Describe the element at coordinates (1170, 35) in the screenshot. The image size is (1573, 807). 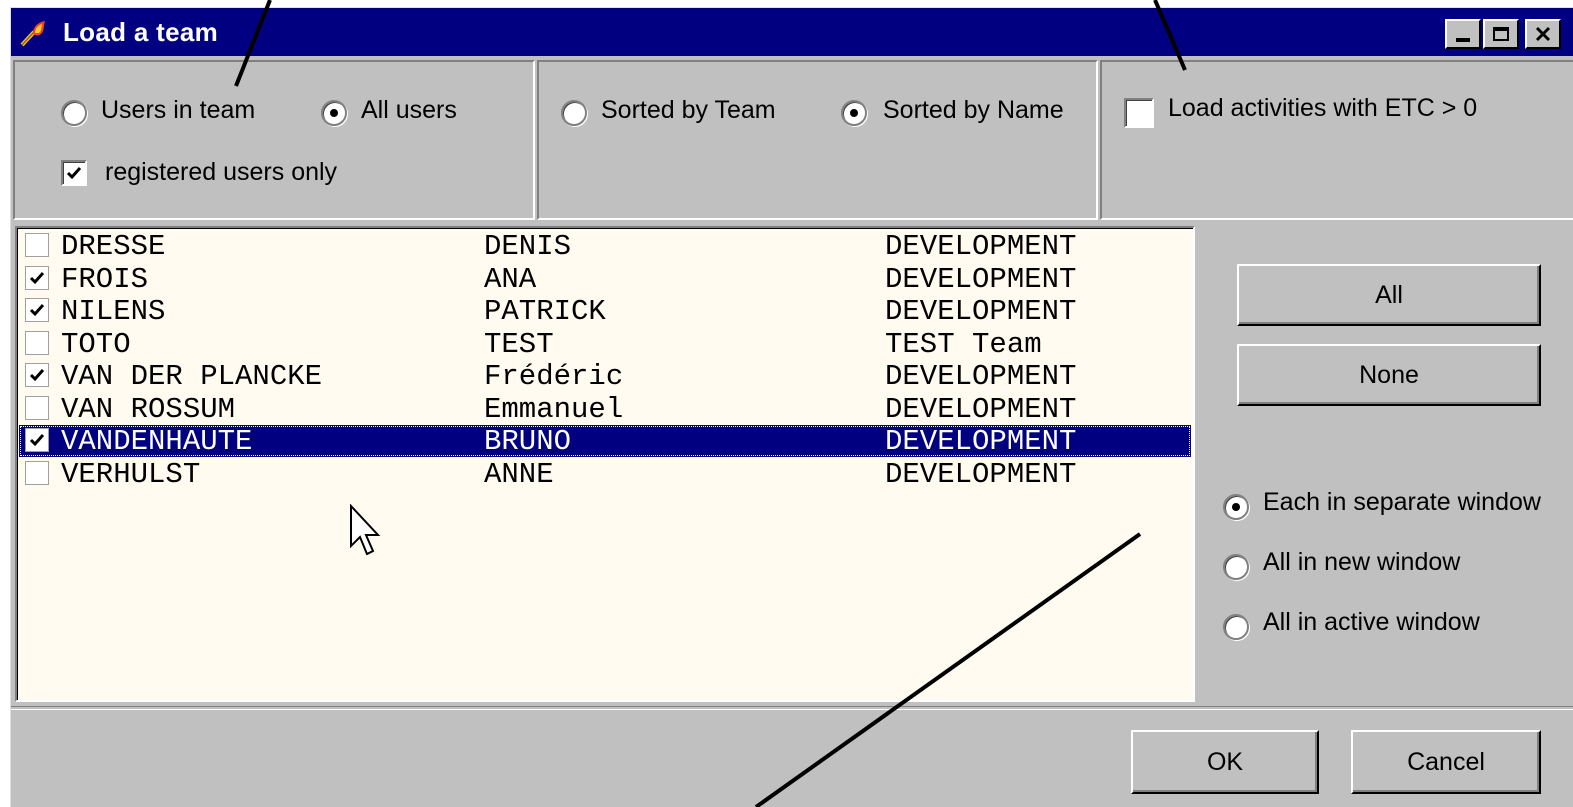
I see `annotation-line-right` at that location.